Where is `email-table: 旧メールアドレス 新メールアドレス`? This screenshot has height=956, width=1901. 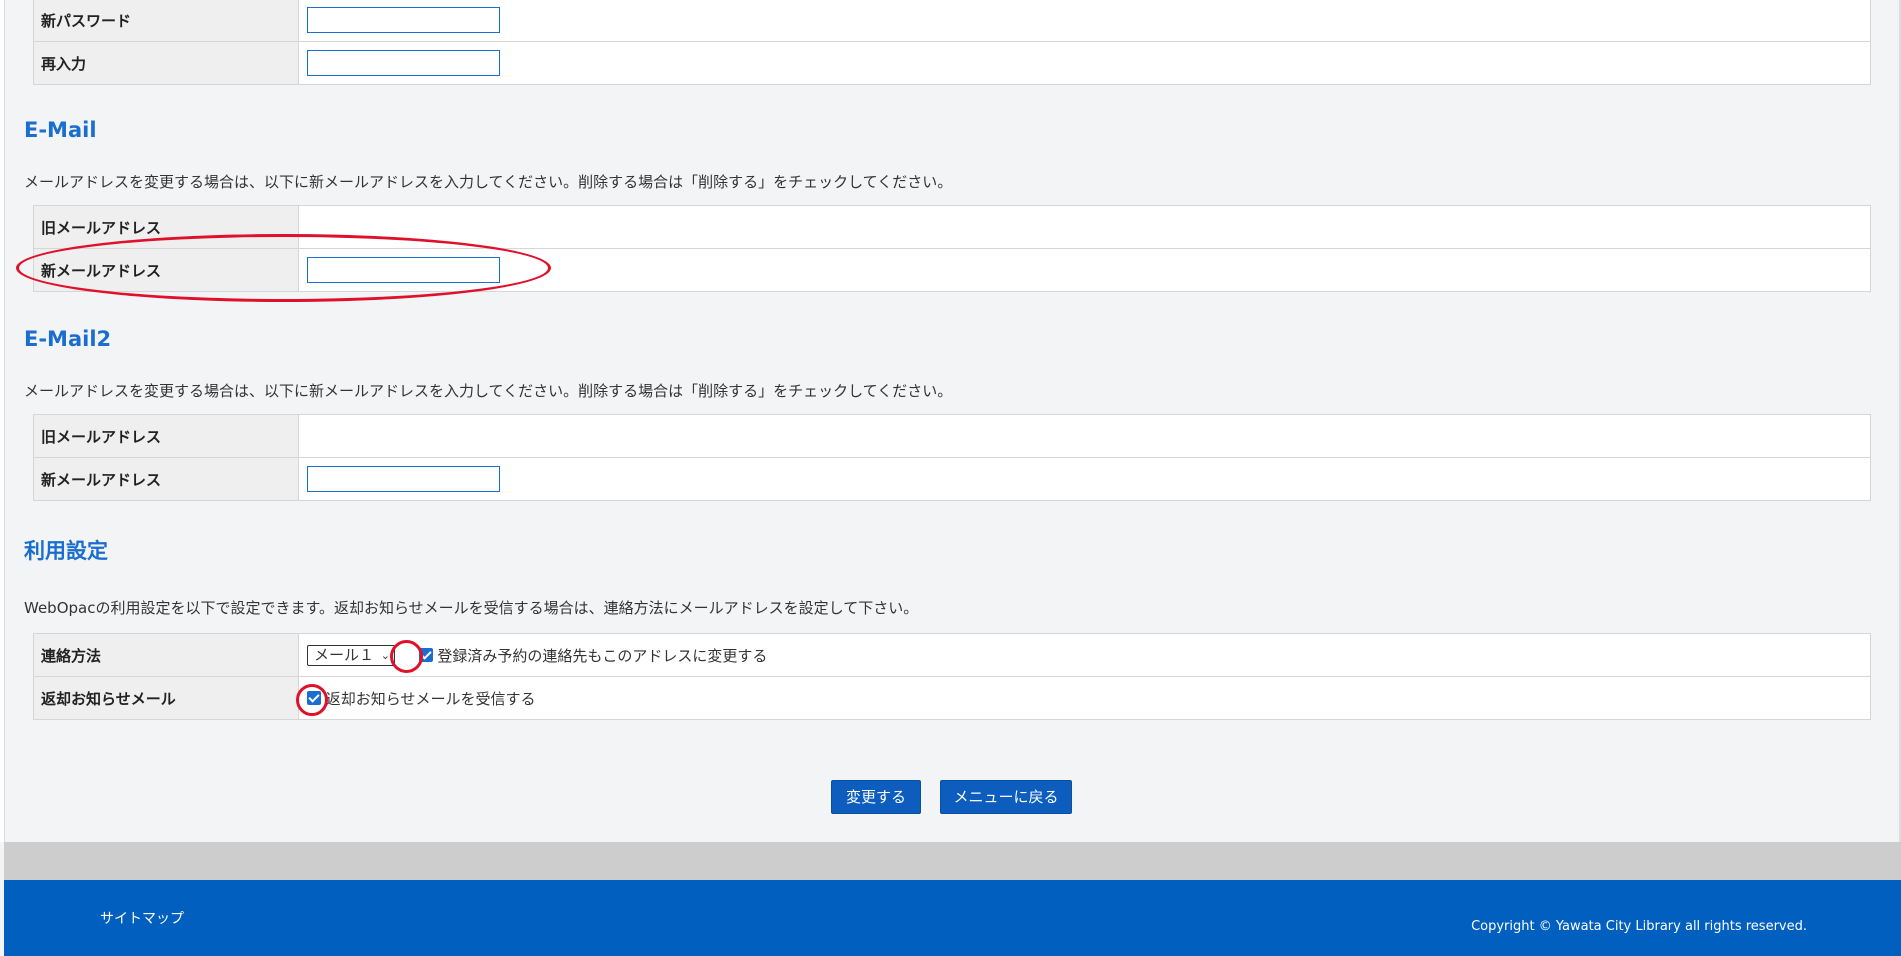 email-table: 旧メールアドレス 新メールアドレス is located at coordinates (952, 248).